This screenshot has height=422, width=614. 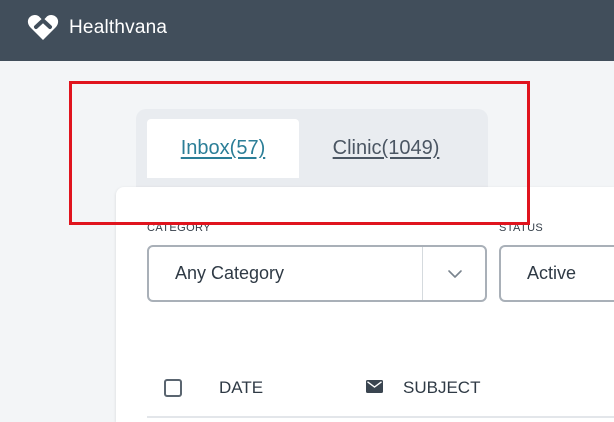 What do you see at coordinates (307, 30) in the screenshot?
I see `top-navigation-bar: Healthvana` at bounding box center [307, 30].